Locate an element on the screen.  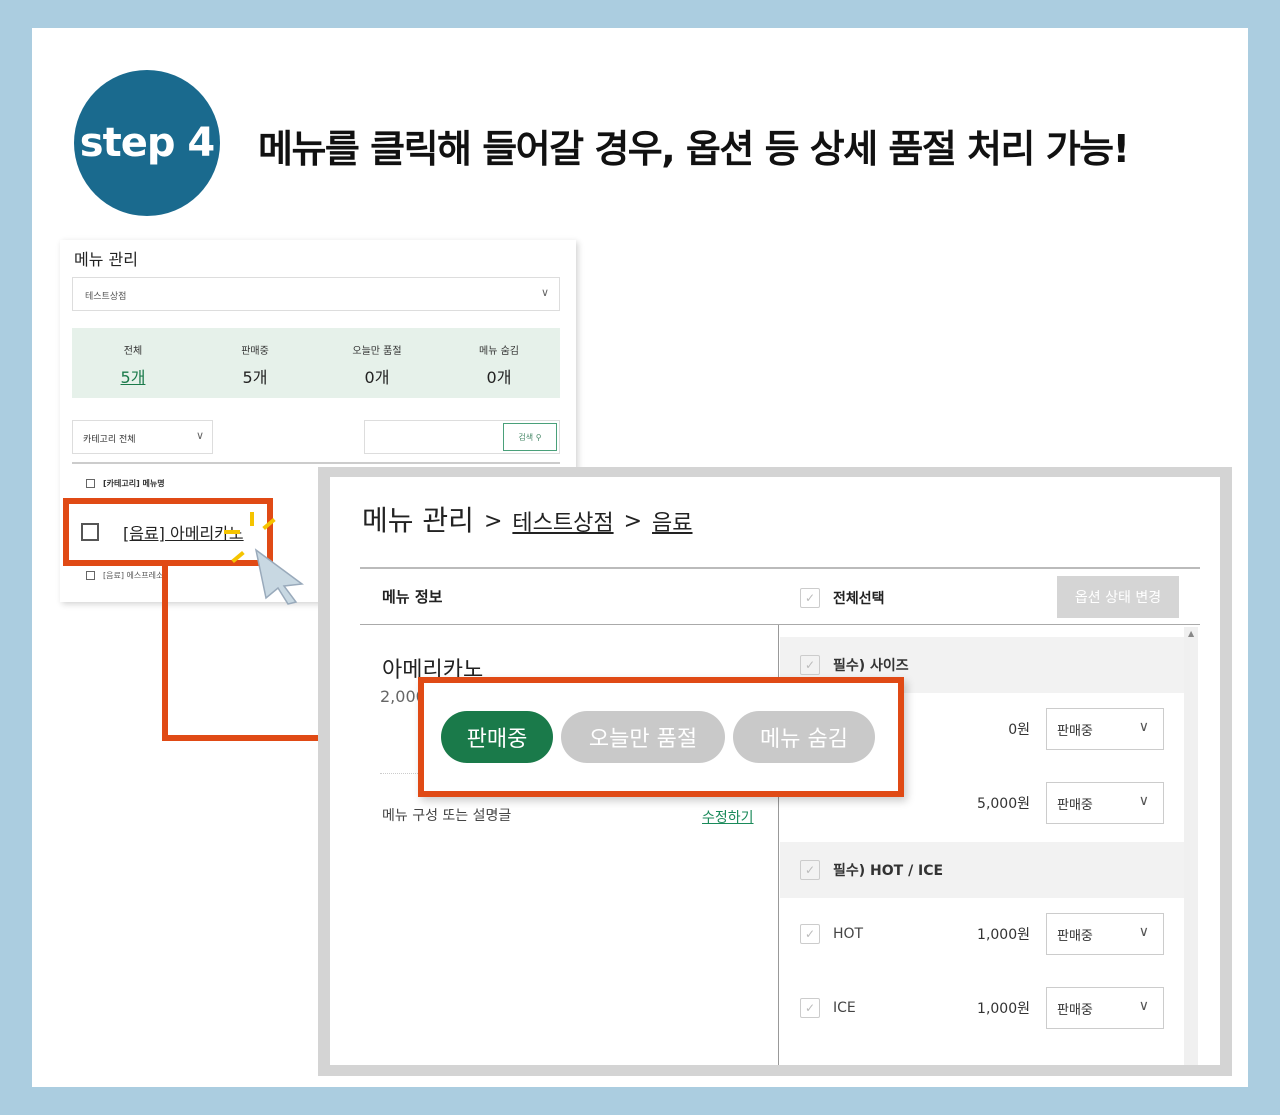
list-header-label: [카테고리] 메뉴명 is located at coordinates (134, 483).